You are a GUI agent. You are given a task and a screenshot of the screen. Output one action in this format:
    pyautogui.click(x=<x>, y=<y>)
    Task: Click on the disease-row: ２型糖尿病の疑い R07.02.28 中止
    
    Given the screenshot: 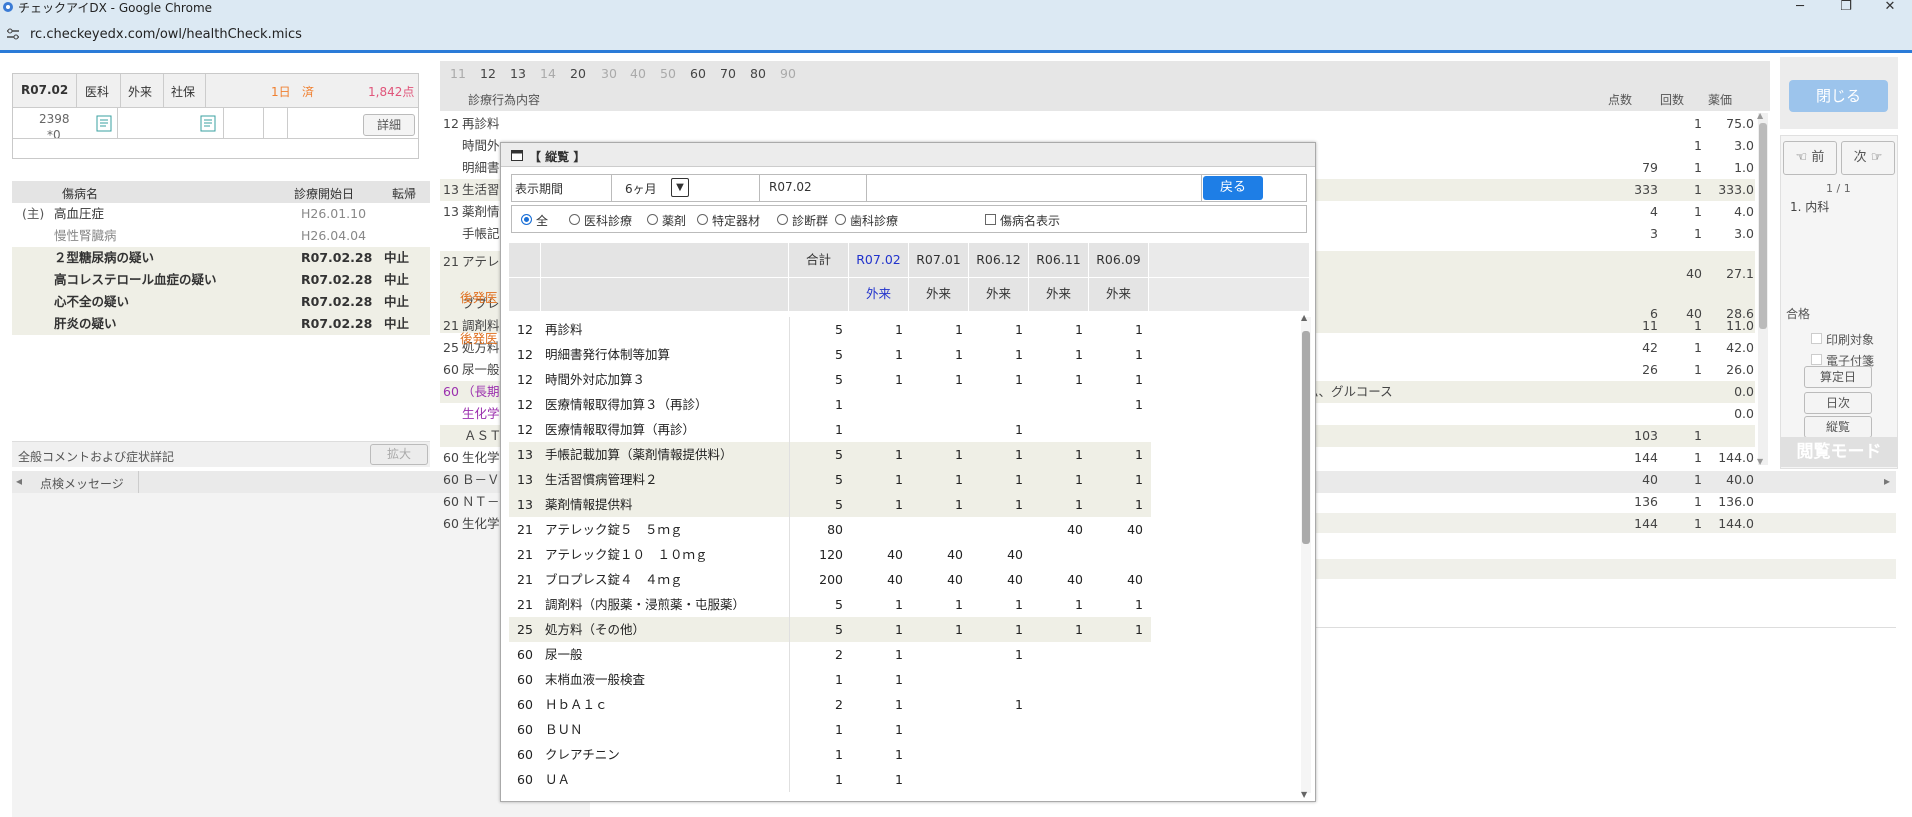 What is the action you would take?
    pyautogui.click(x=221, y=258)
    